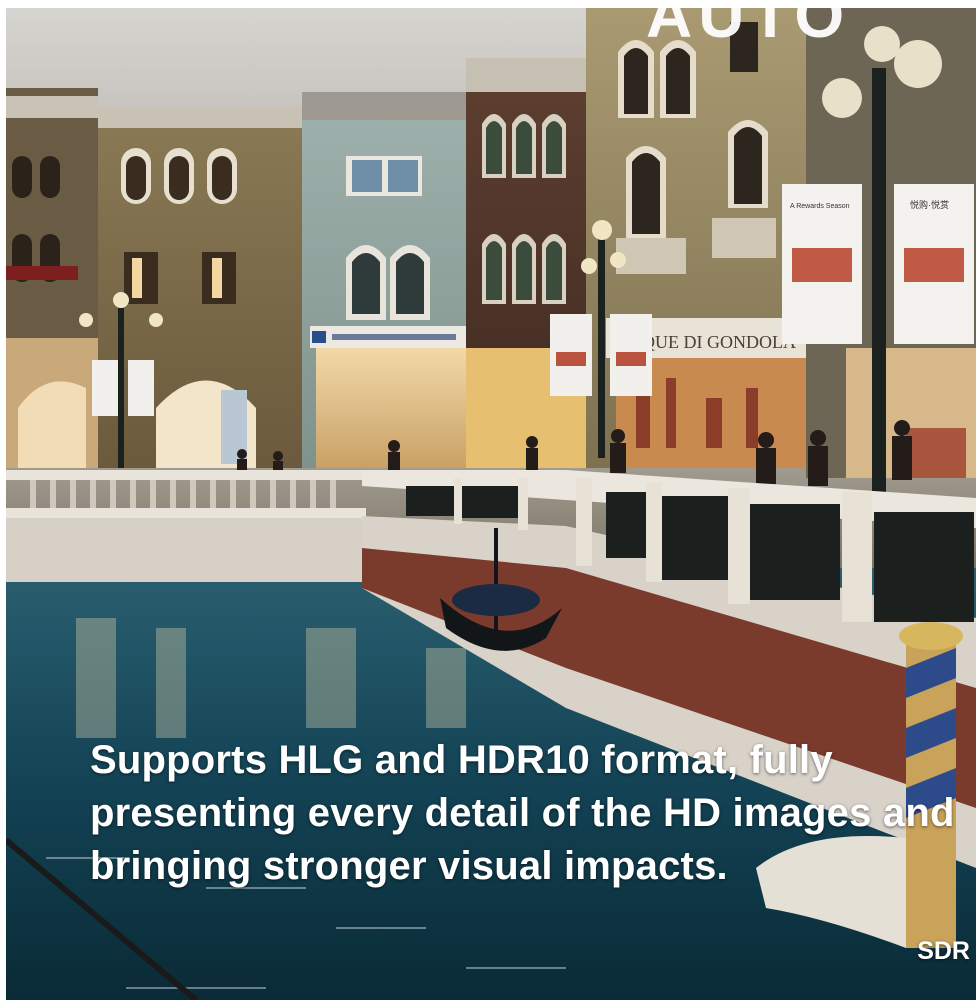 Image resolution: width=976 pixels, height=1000 pixels. Describe the element at coordinates (820, 206) in the screenshot. I see `left-banner-text: A Rewards Season` at that location.